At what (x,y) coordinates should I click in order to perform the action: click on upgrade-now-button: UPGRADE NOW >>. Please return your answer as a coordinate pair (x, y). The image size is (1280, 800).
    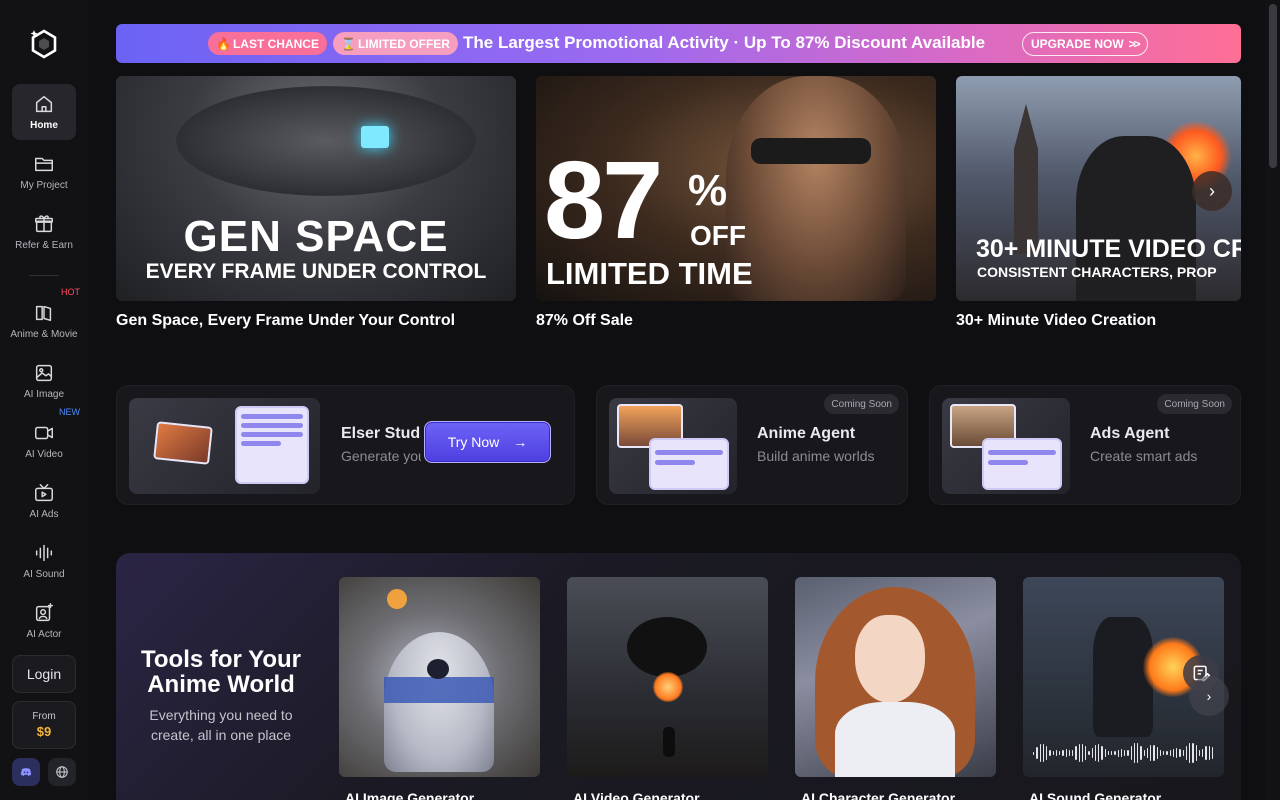
    Looking at the image, I should click on (1085, 44).